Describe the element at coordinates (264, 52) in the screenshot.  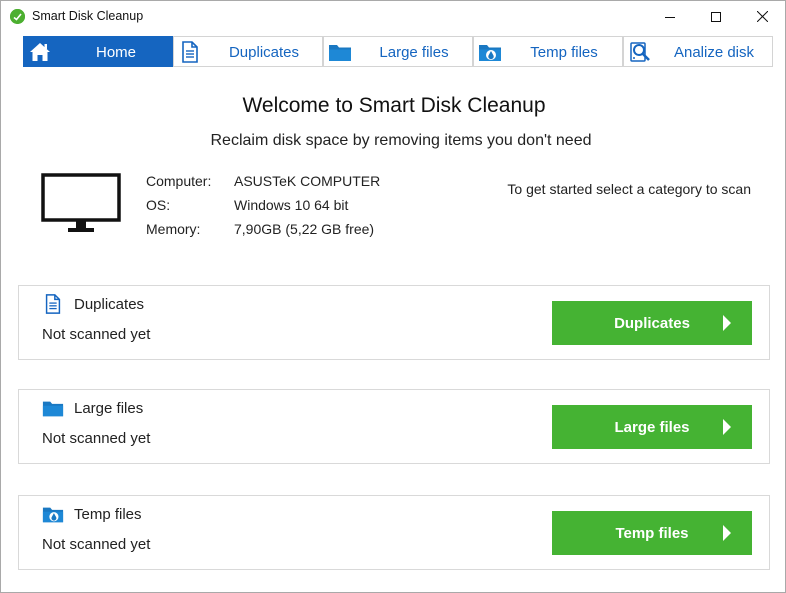
I see `tab-duplicates-label: Duplicates` at that location.